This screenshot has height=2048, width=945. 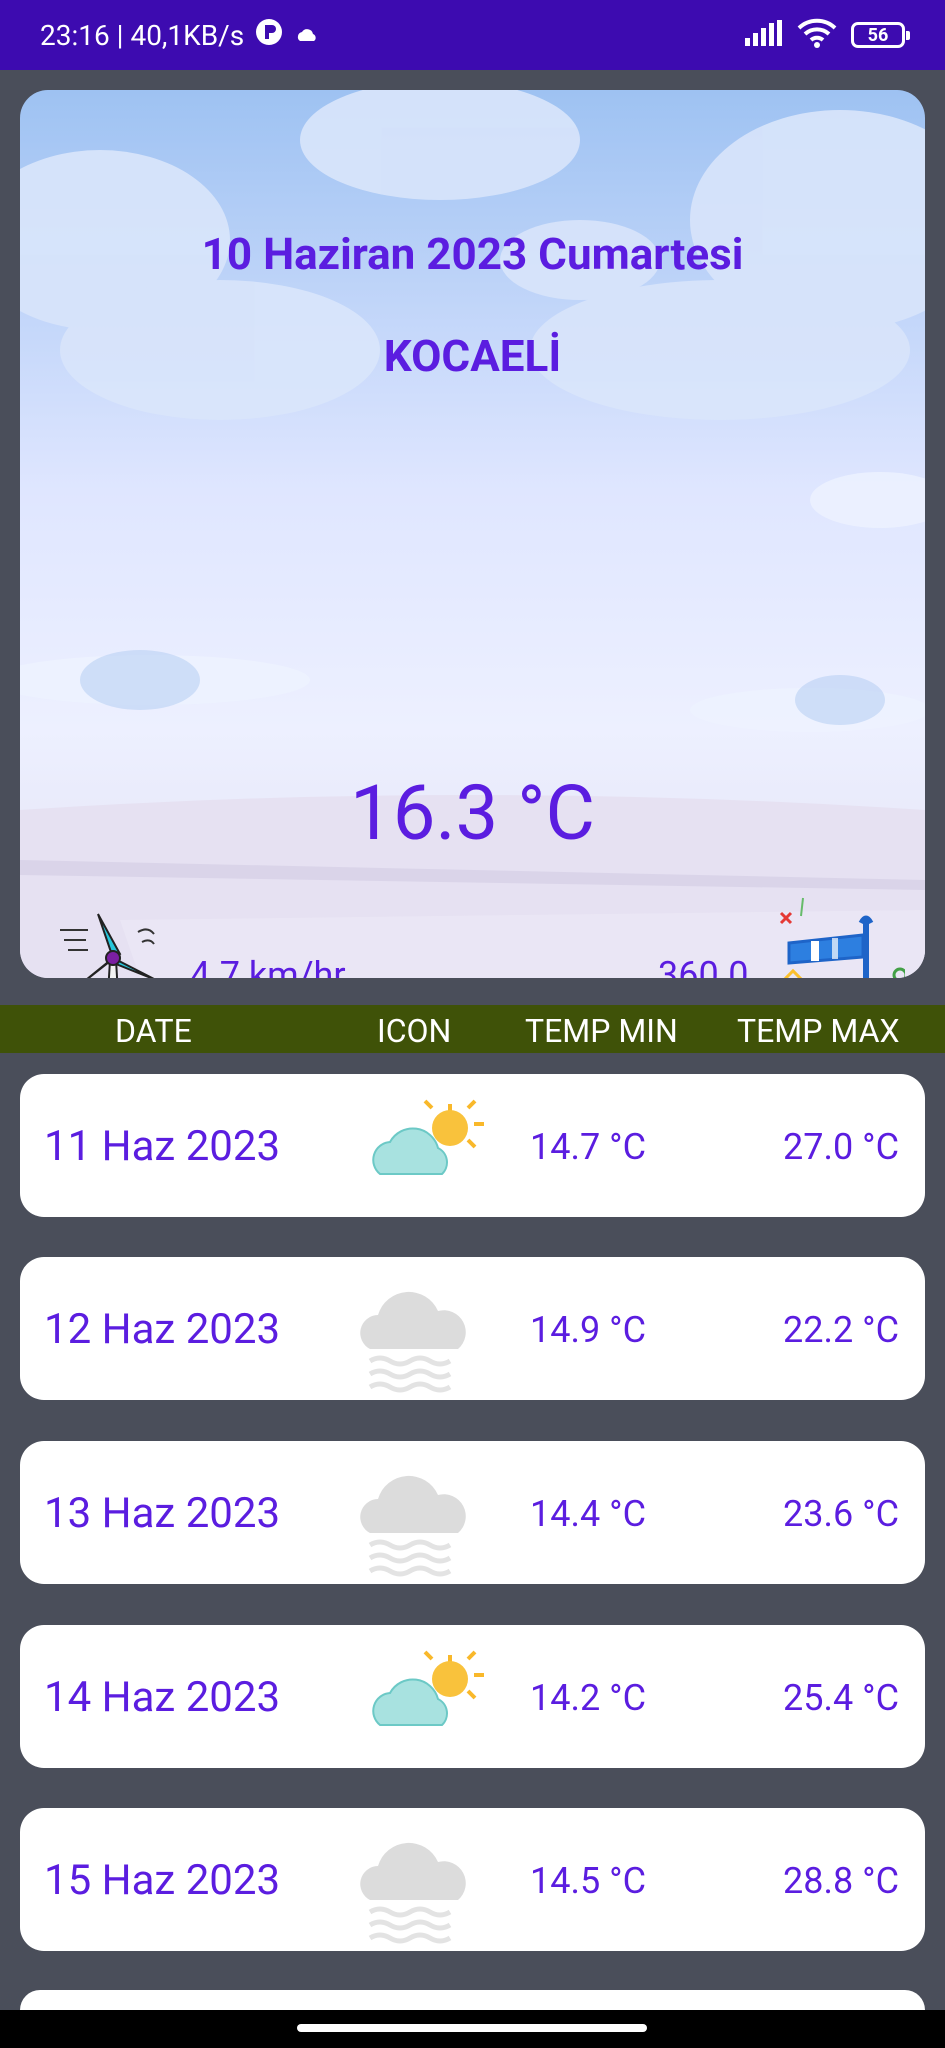 I want to click on forecast-temp-max: 23.6 °C, so click(x=841, y=1514).